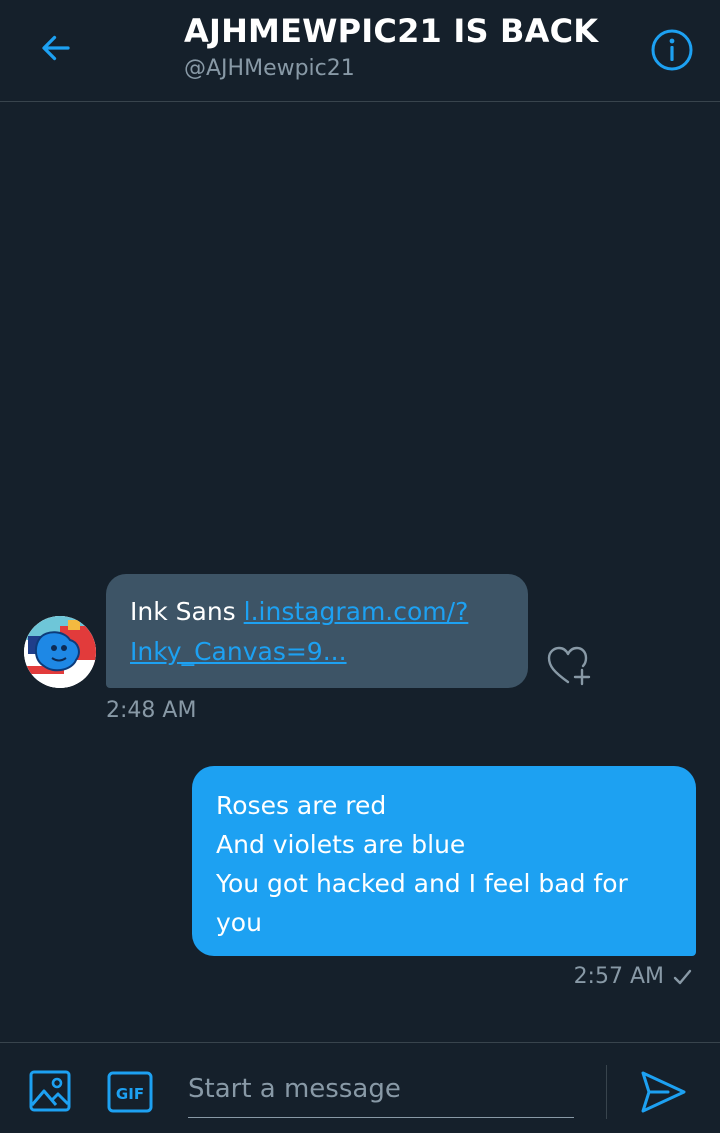 Image resolution: width=720 pixels, height=1133 pixels. I want to click on send-icon, so click(663, 1092).